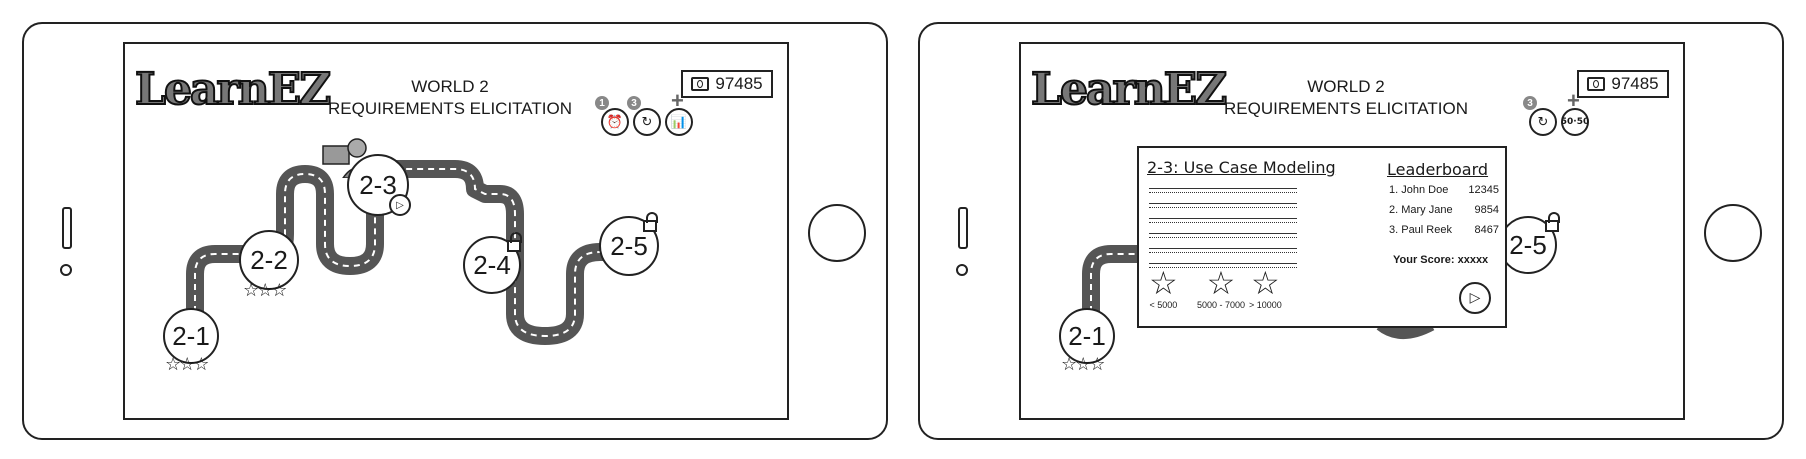  Describe the element at coordinates (1265, 305) in the screenshot. I see `star-threshold-label: > 10000` at that location.